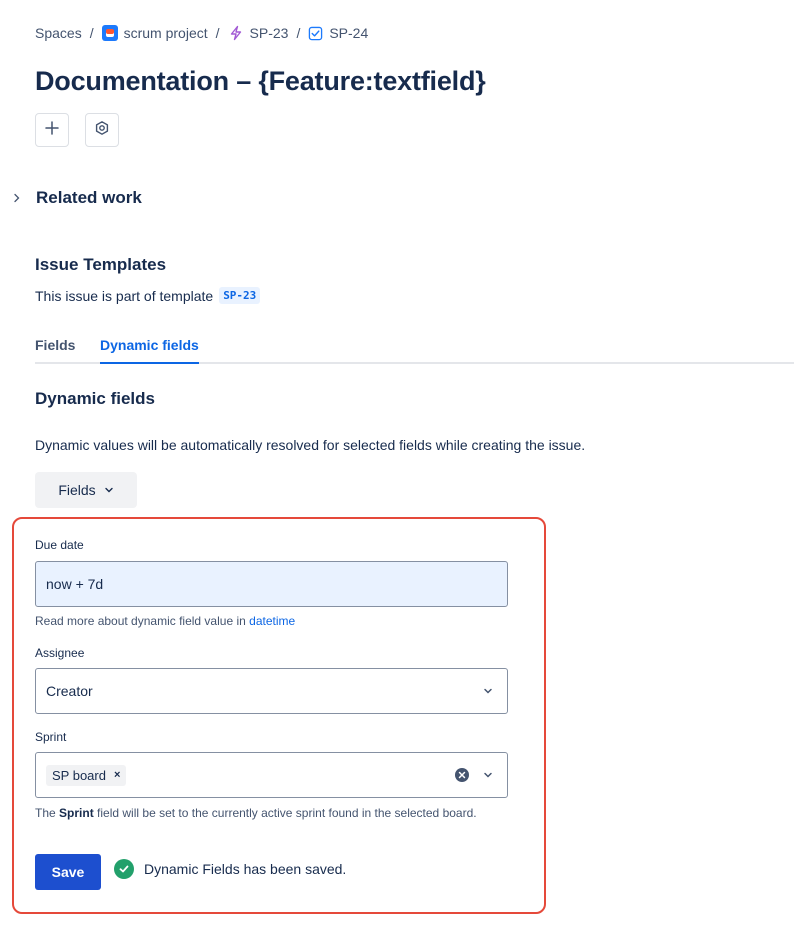  I want to click on lightning-icon, so click(236, 33).